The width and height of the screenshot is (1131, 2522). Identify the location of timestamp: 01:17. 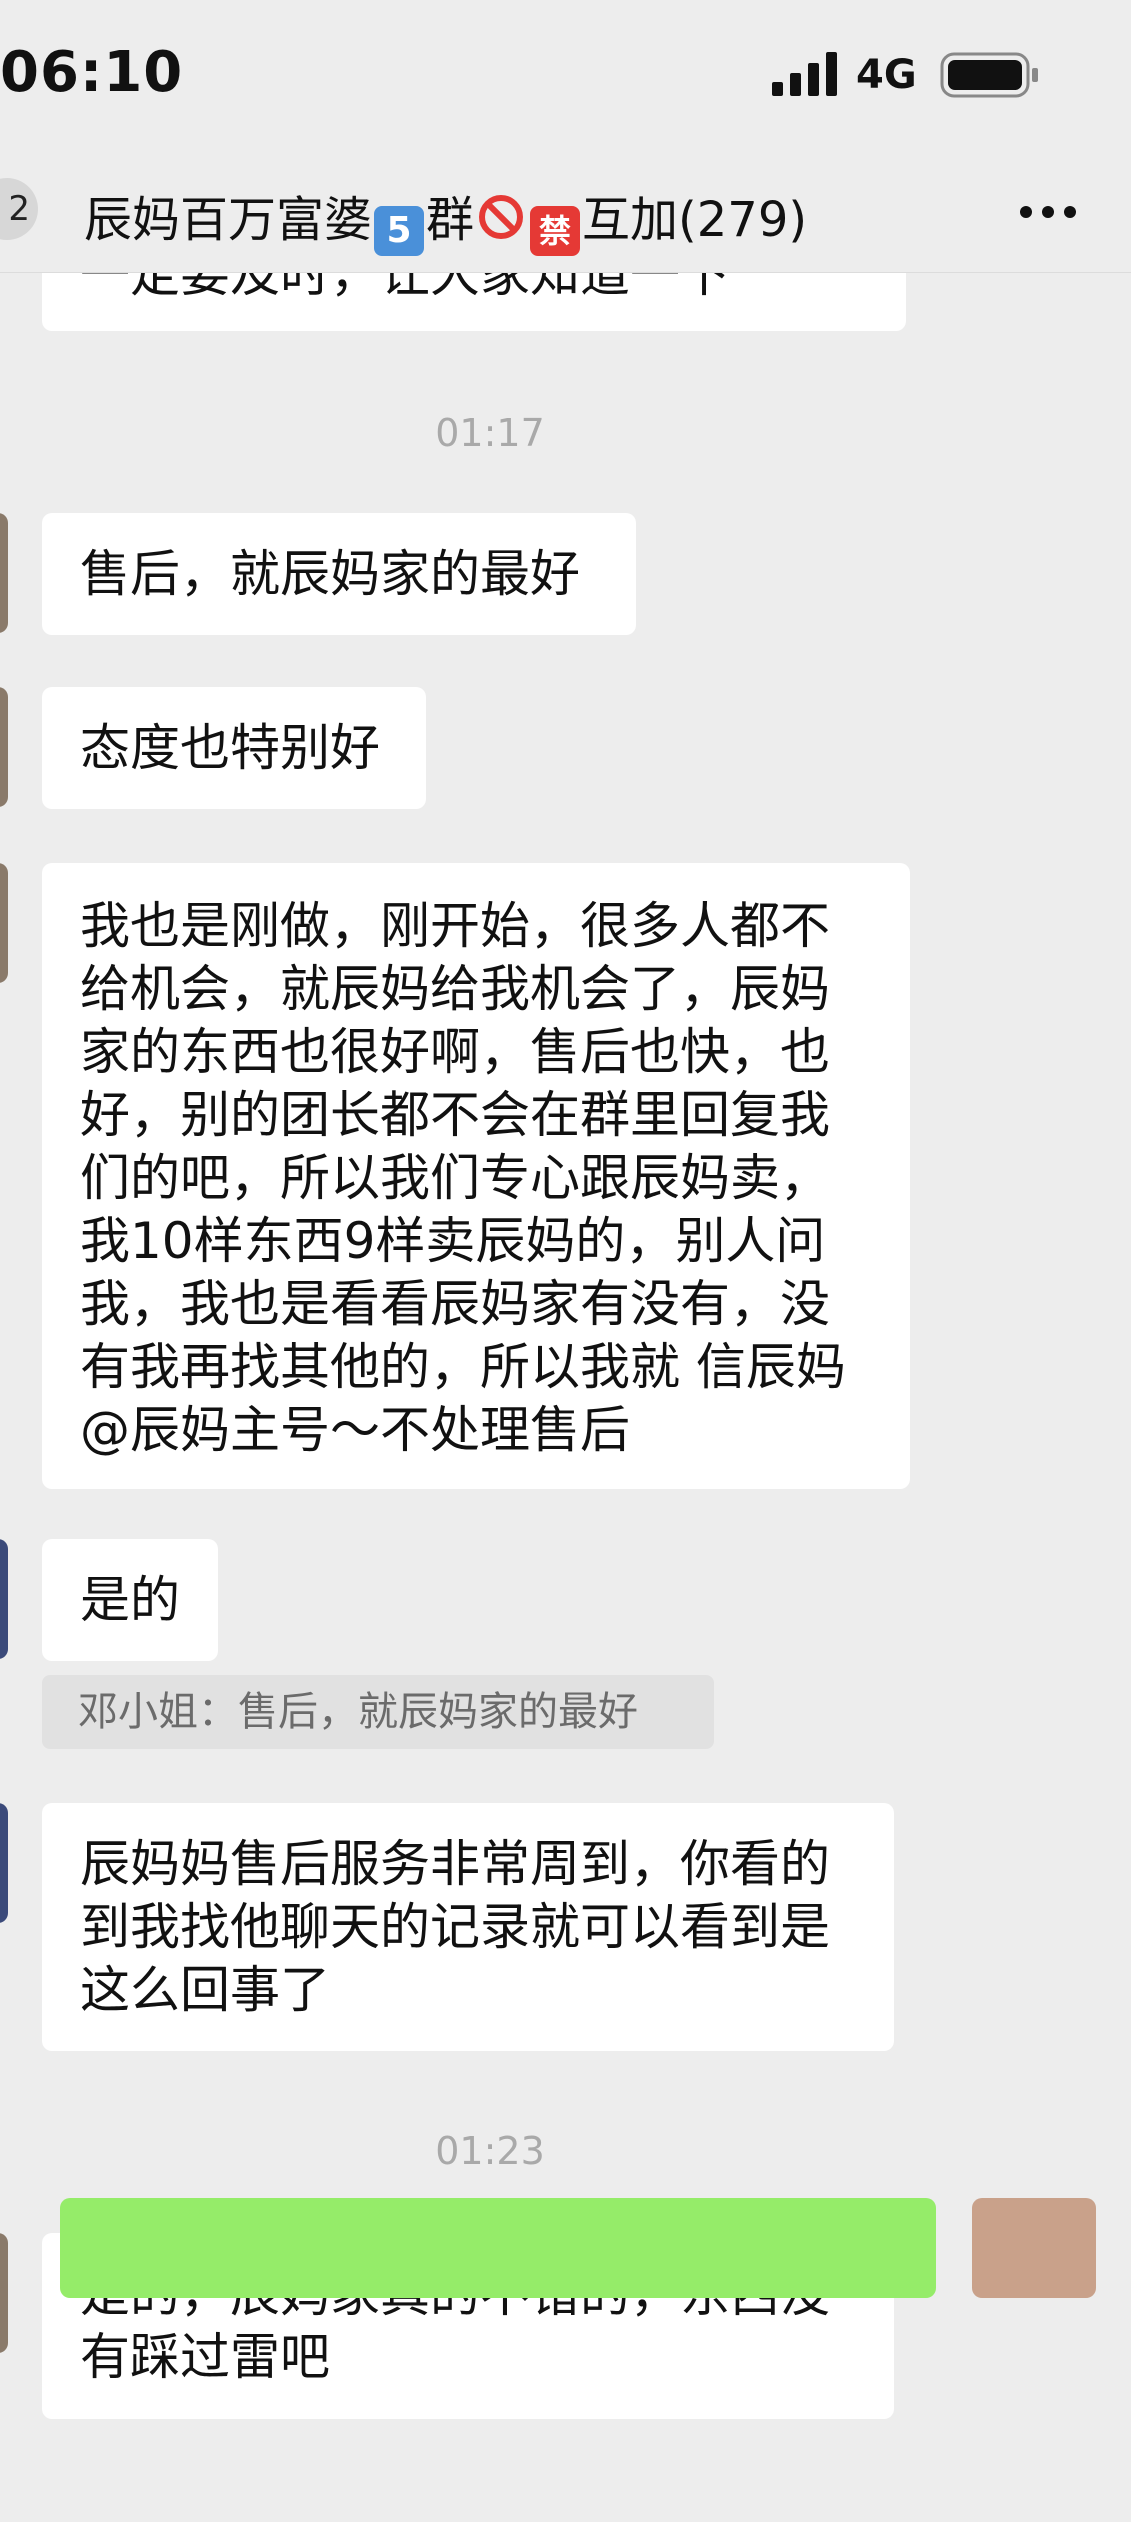
(490, 433).